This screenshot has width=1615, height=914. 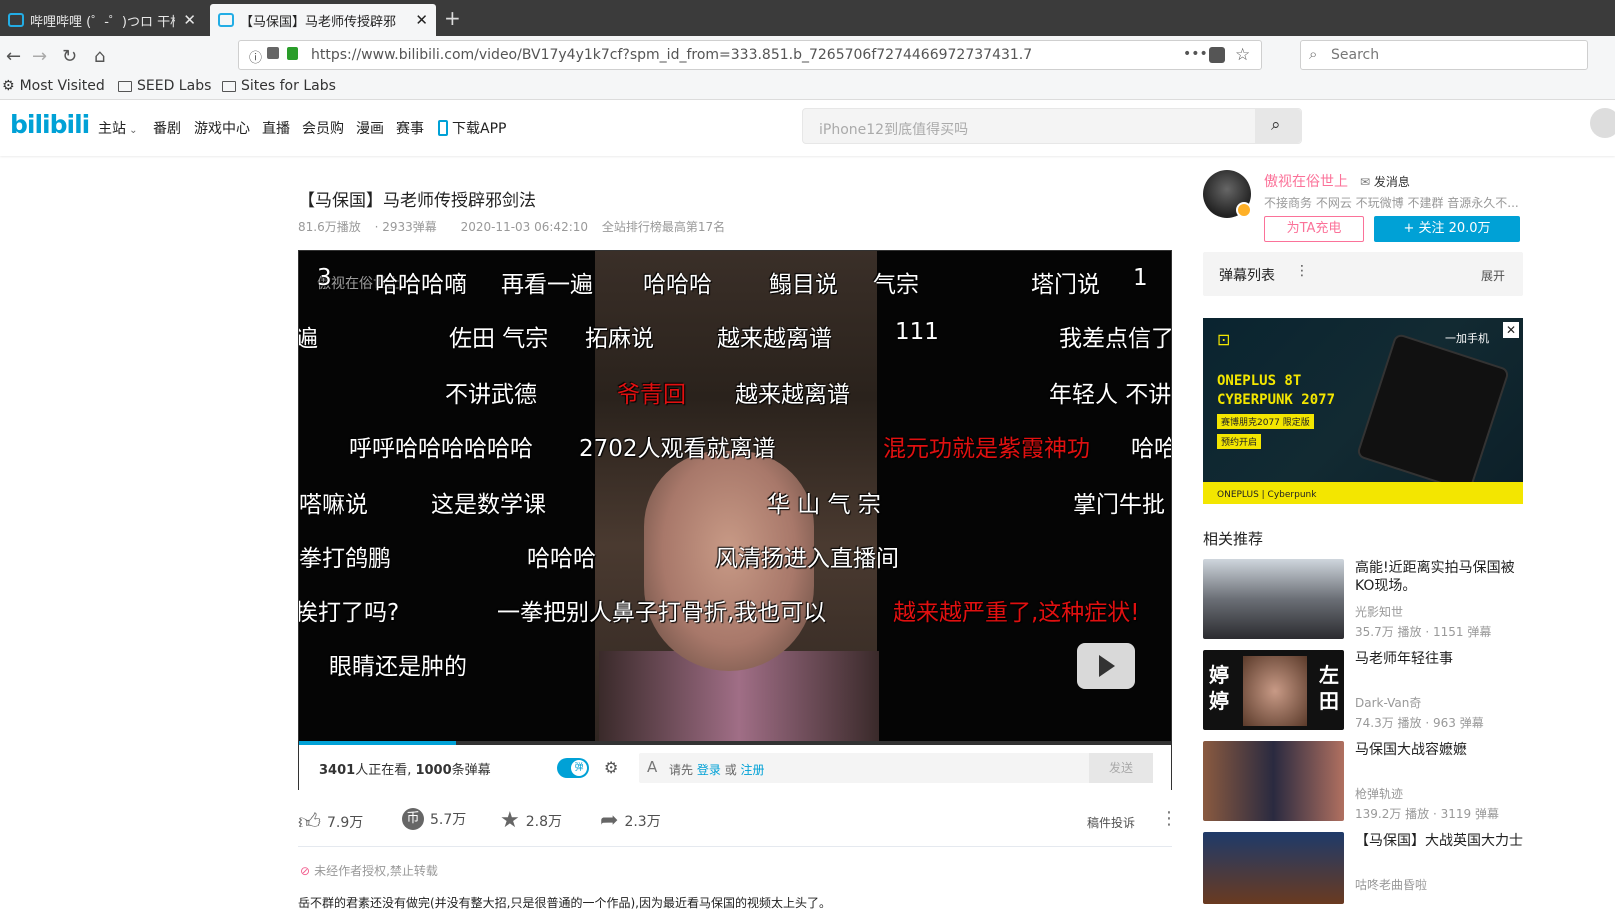 What do you see at coordinates (1239, 441) in the screenshot?
I see `ad-cta: 预约开启` at bounding box center [1239, 441].